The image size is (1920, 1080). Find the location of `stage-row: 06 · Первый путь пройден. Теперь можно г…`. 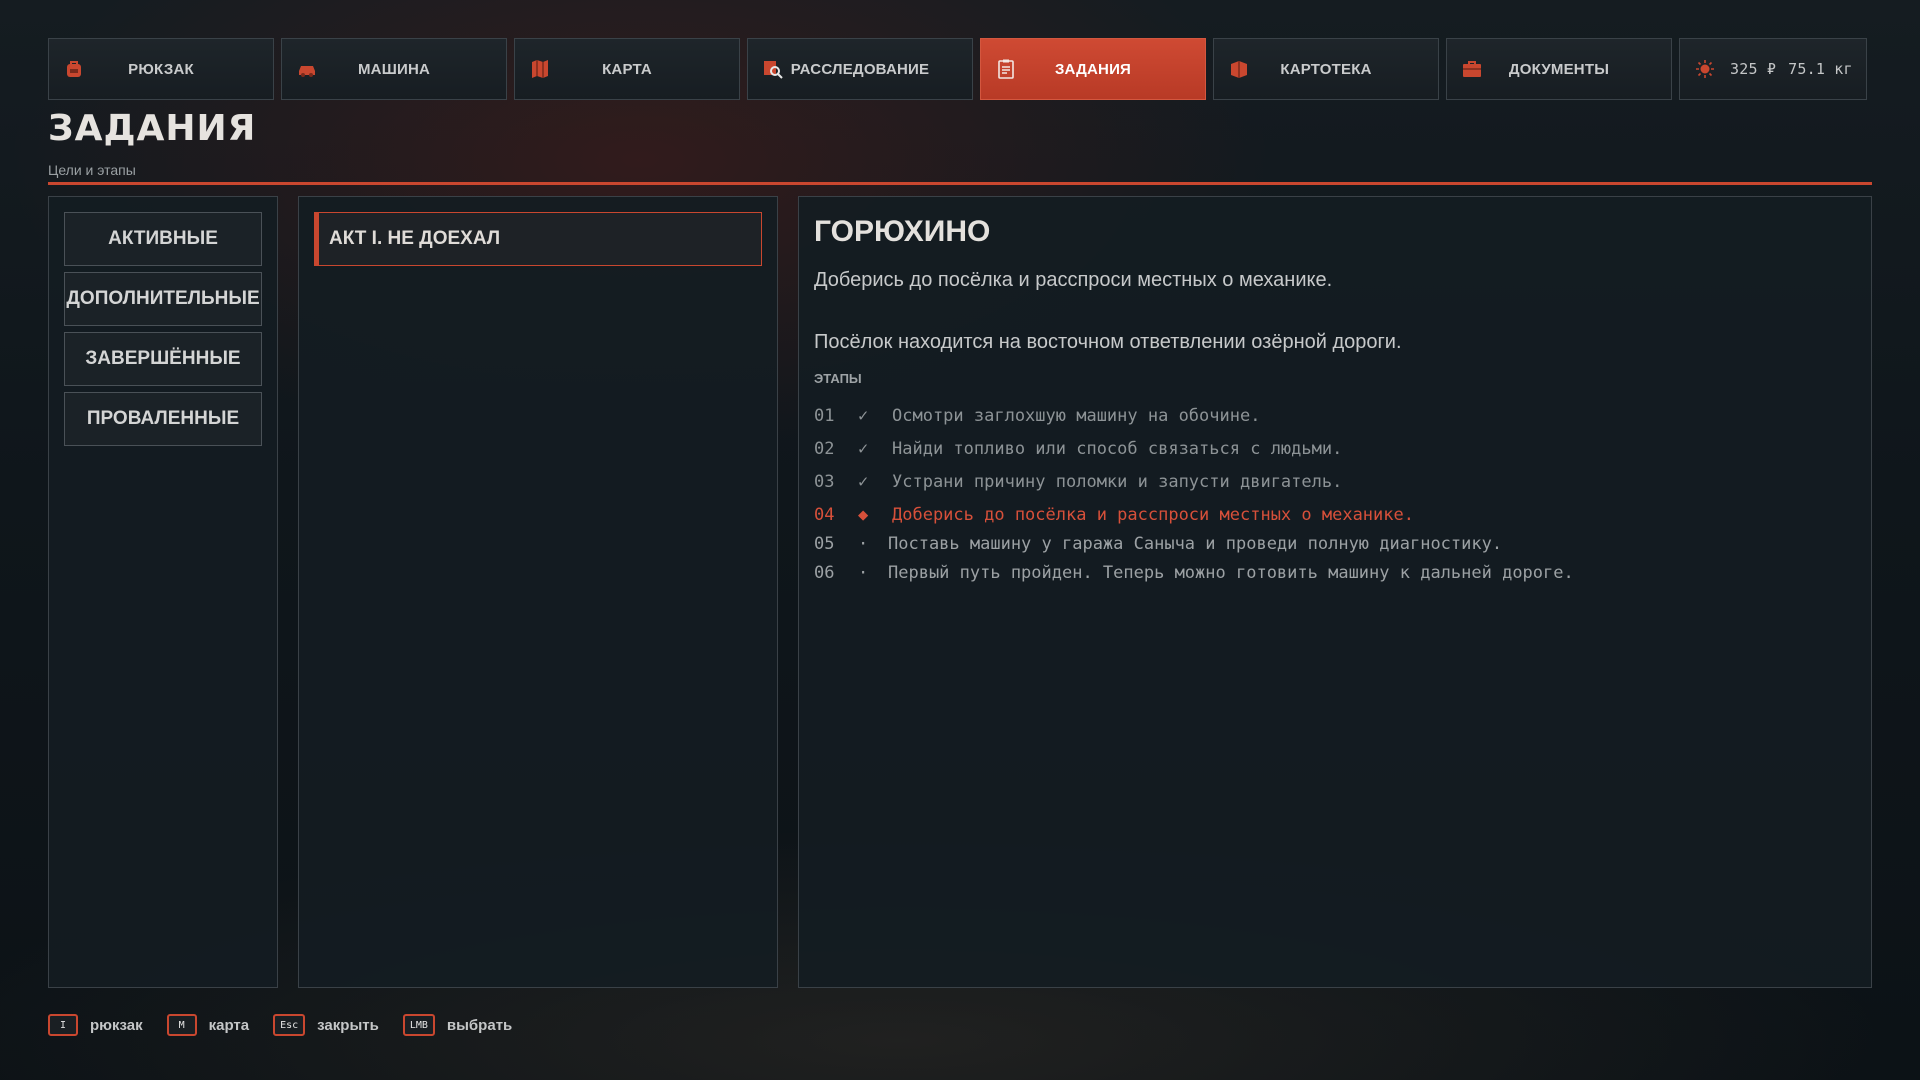

stage-row: 06 · Первый путь пройден. Теперь можно г… is located at coordinates (1194, 573).